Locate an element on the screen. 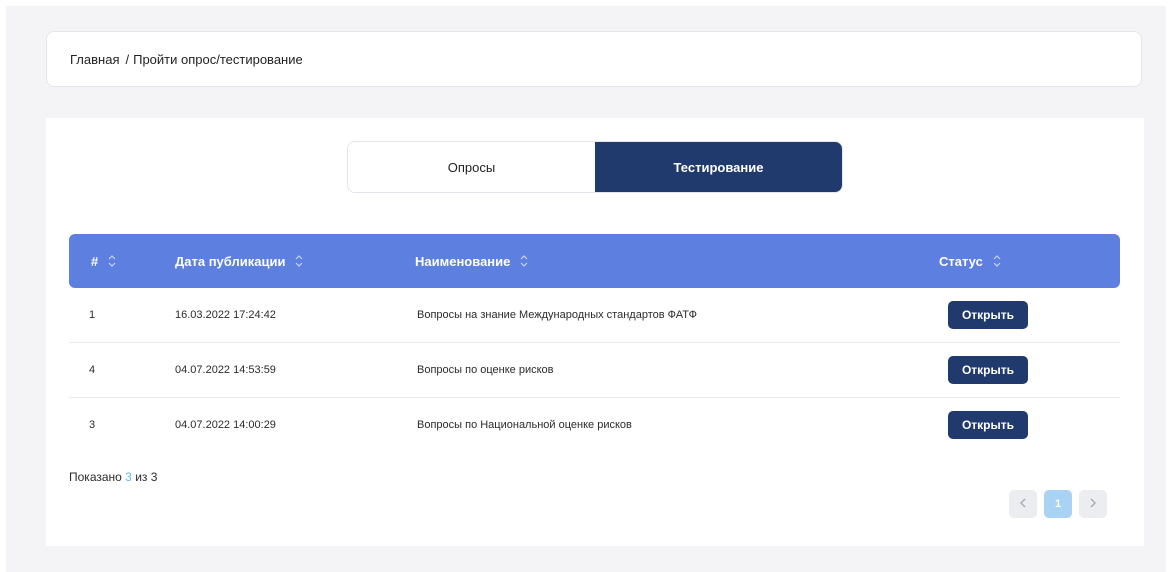  column-header-date: Дата публикации is located at coordinates (239, 261).